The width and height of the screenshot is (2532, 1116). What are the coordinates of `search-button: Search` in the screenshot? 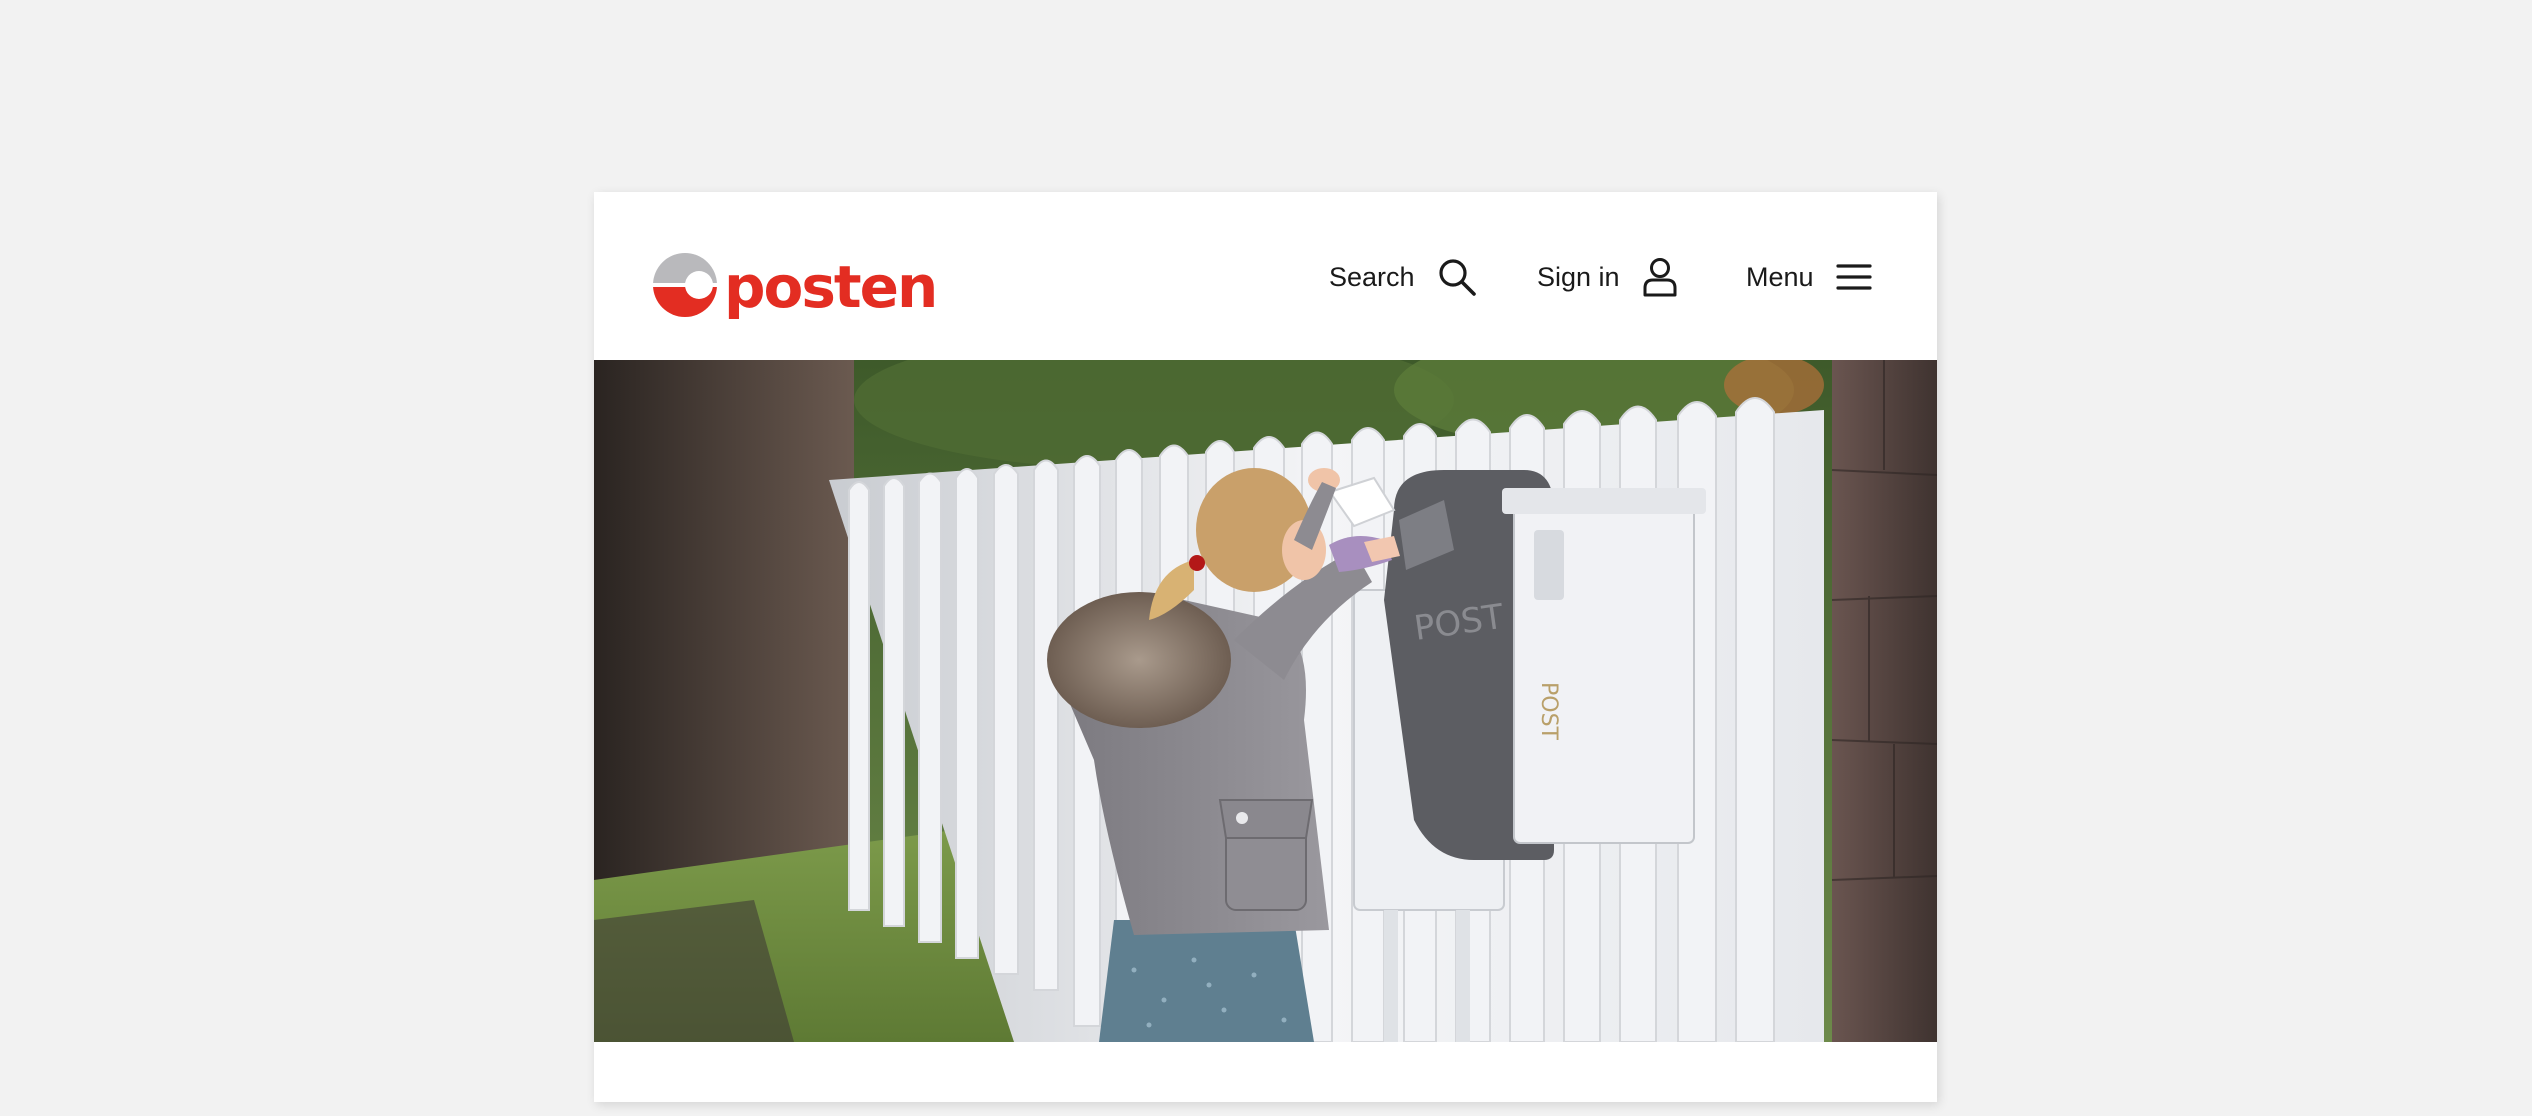 It's located at (1403, 277).